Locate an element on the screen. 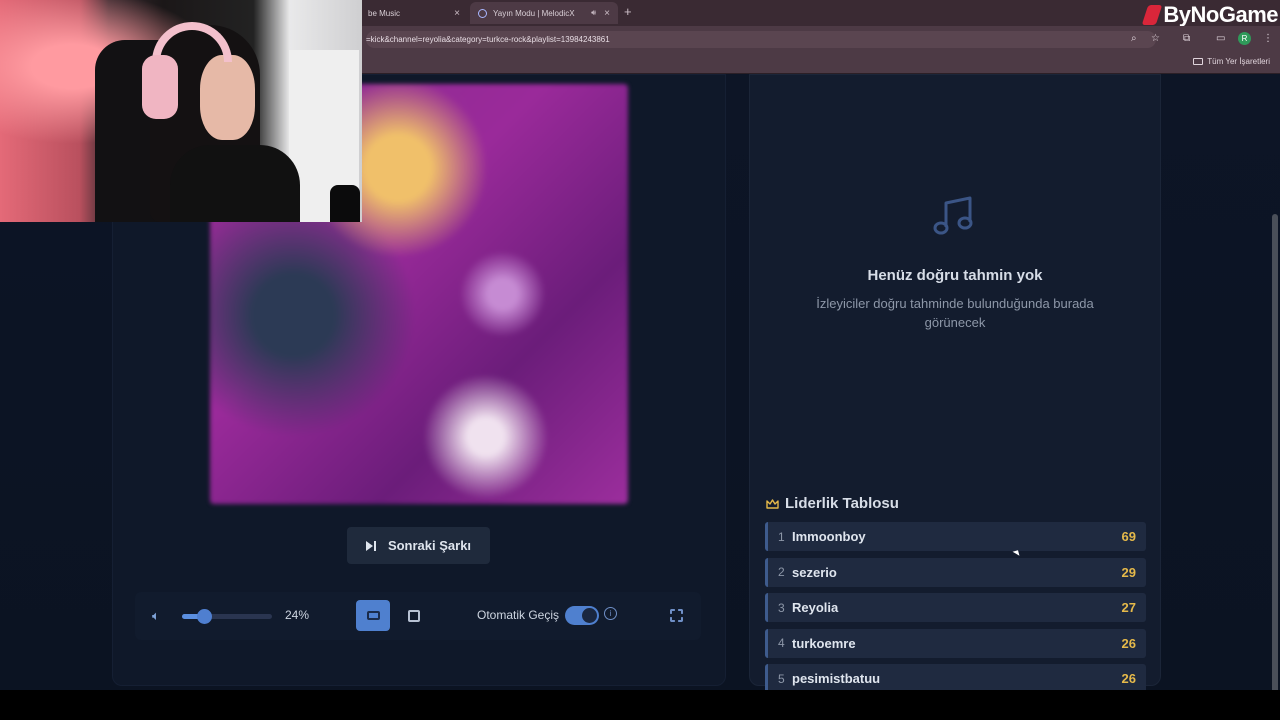  leaderboard-row: 3 Reyolia 27 is located at coordinates (955, 607).